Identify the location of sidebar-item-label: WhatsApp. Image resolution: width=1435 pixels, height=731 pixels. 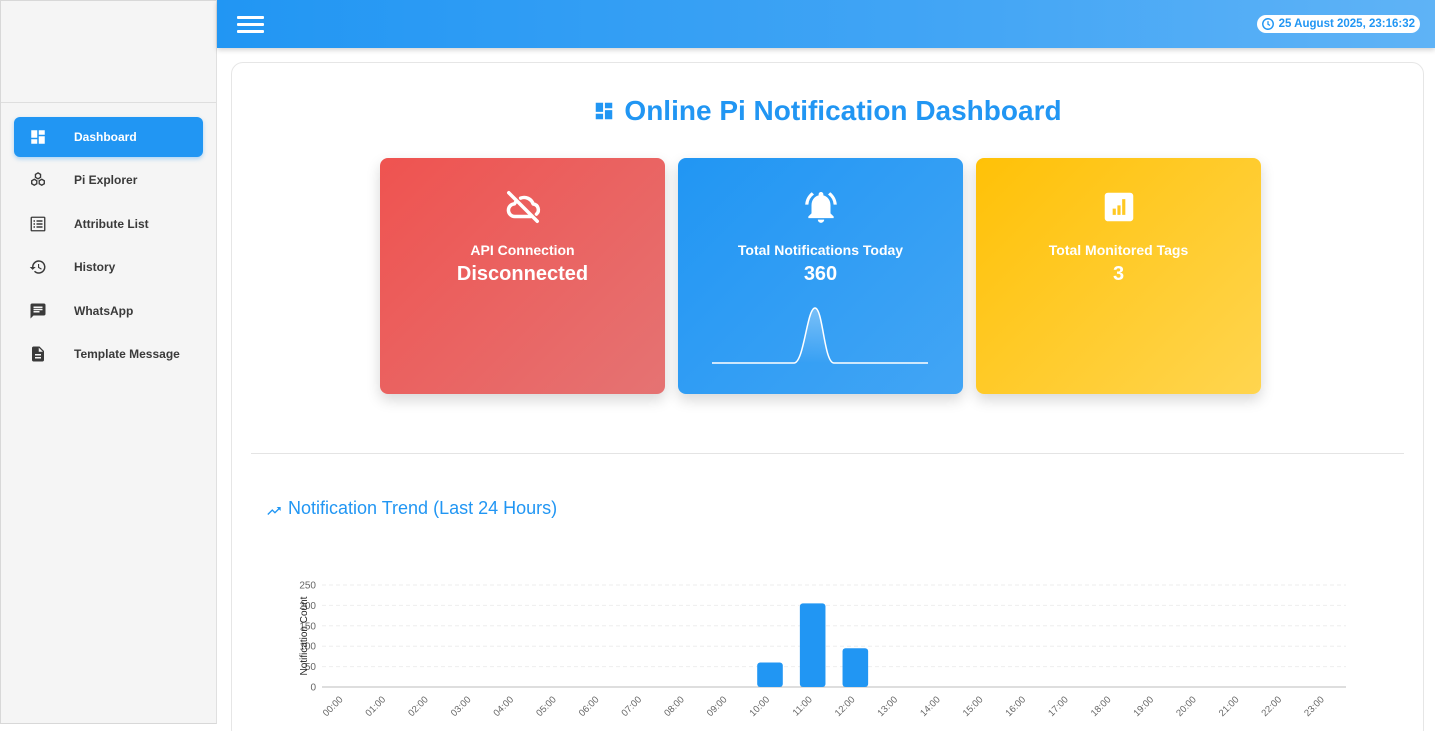
(104, 310).